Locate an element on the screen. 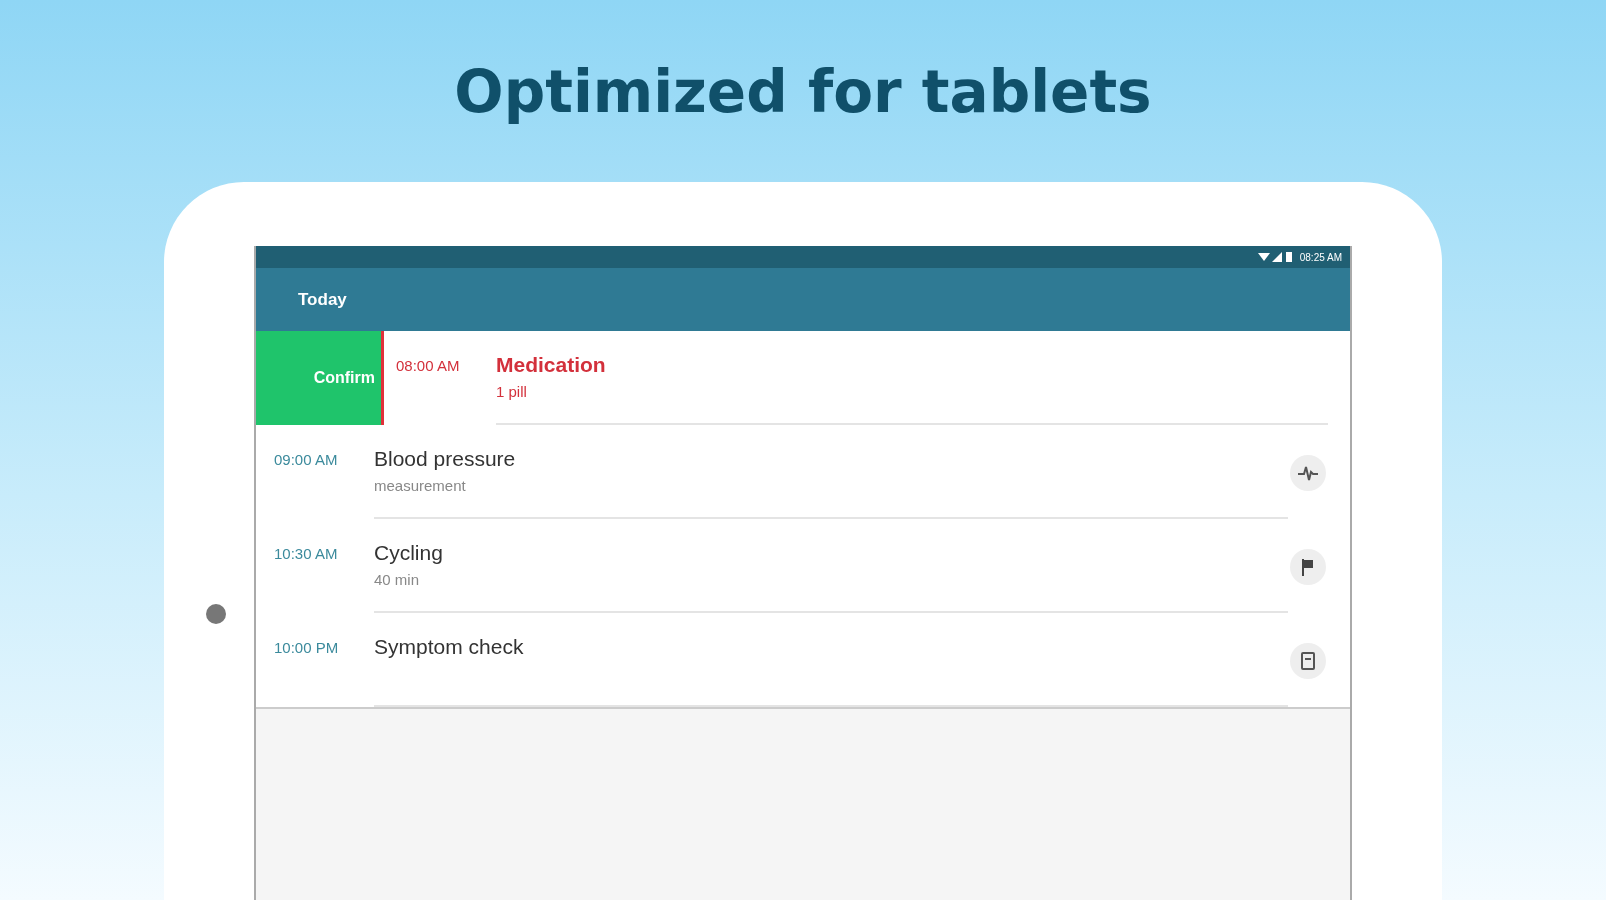 This screenshot has width=1606, height=900. item-title: Medication is located at coordinates (551, 365).